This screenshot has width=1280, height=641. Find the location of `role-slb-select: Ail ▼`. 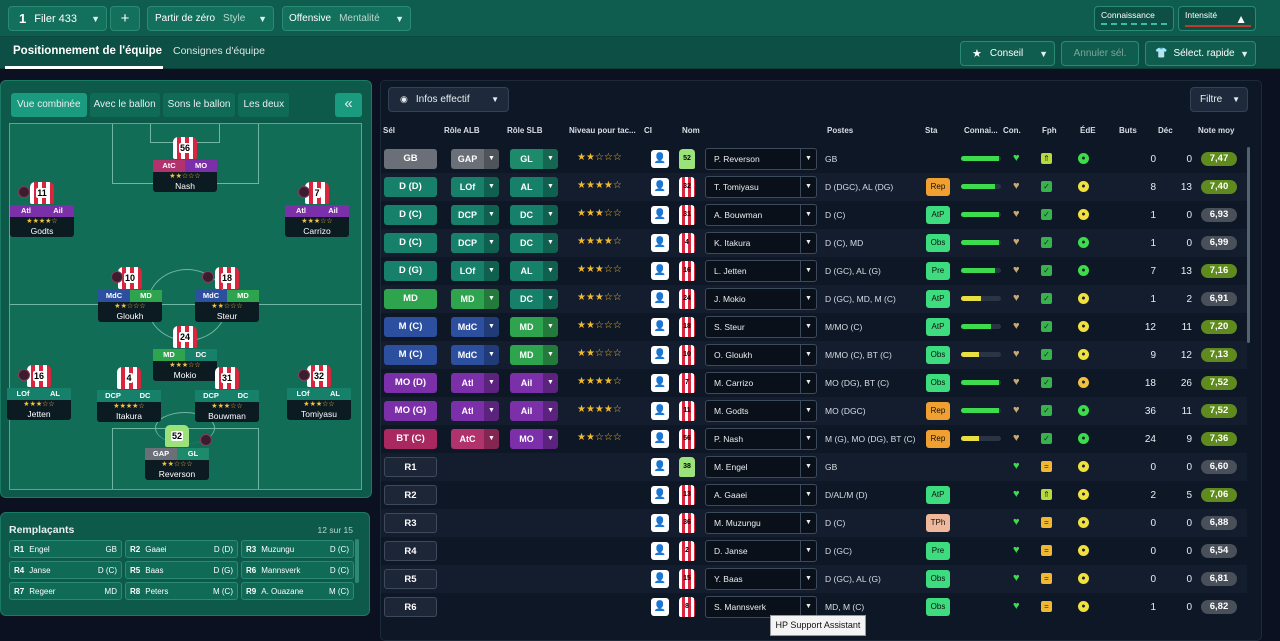

role-slb-select: Ail ▼ is located at coordinates (534, 411).